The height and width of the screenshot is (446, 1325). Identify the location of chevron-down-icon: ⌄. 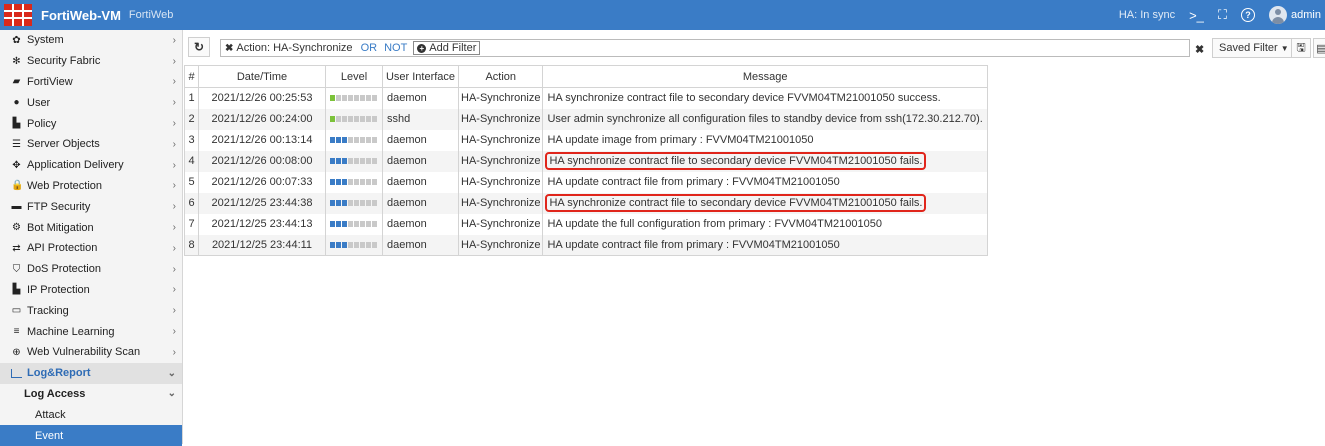
(171, 373).